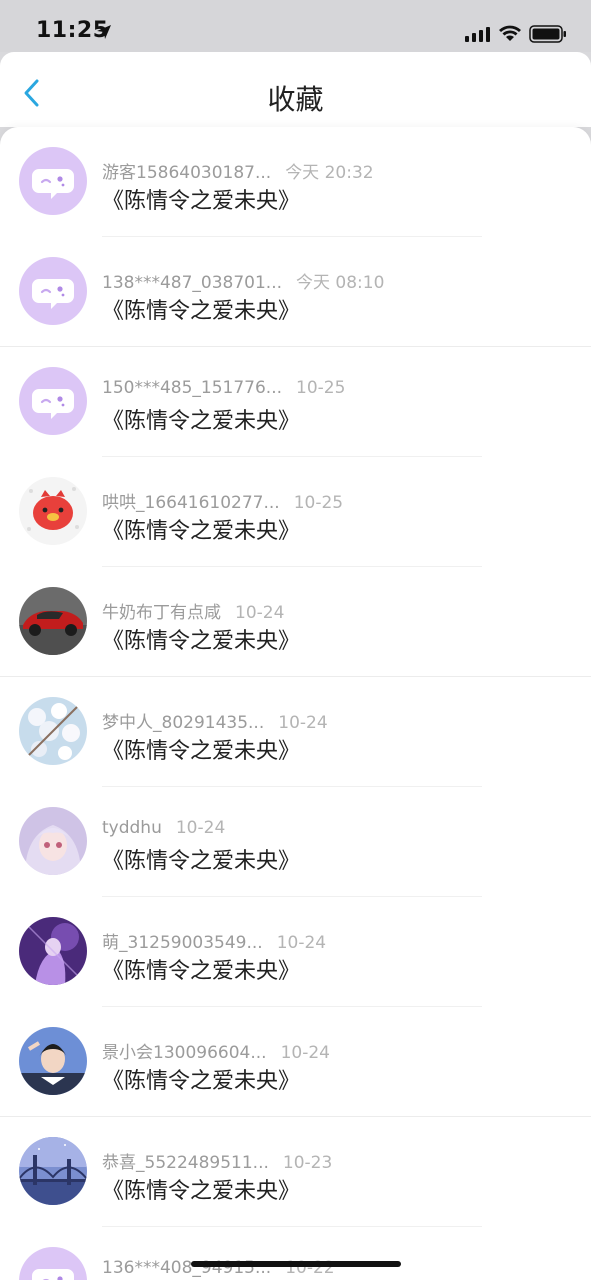  I want to click on home-indicator, so click(296, 1264).